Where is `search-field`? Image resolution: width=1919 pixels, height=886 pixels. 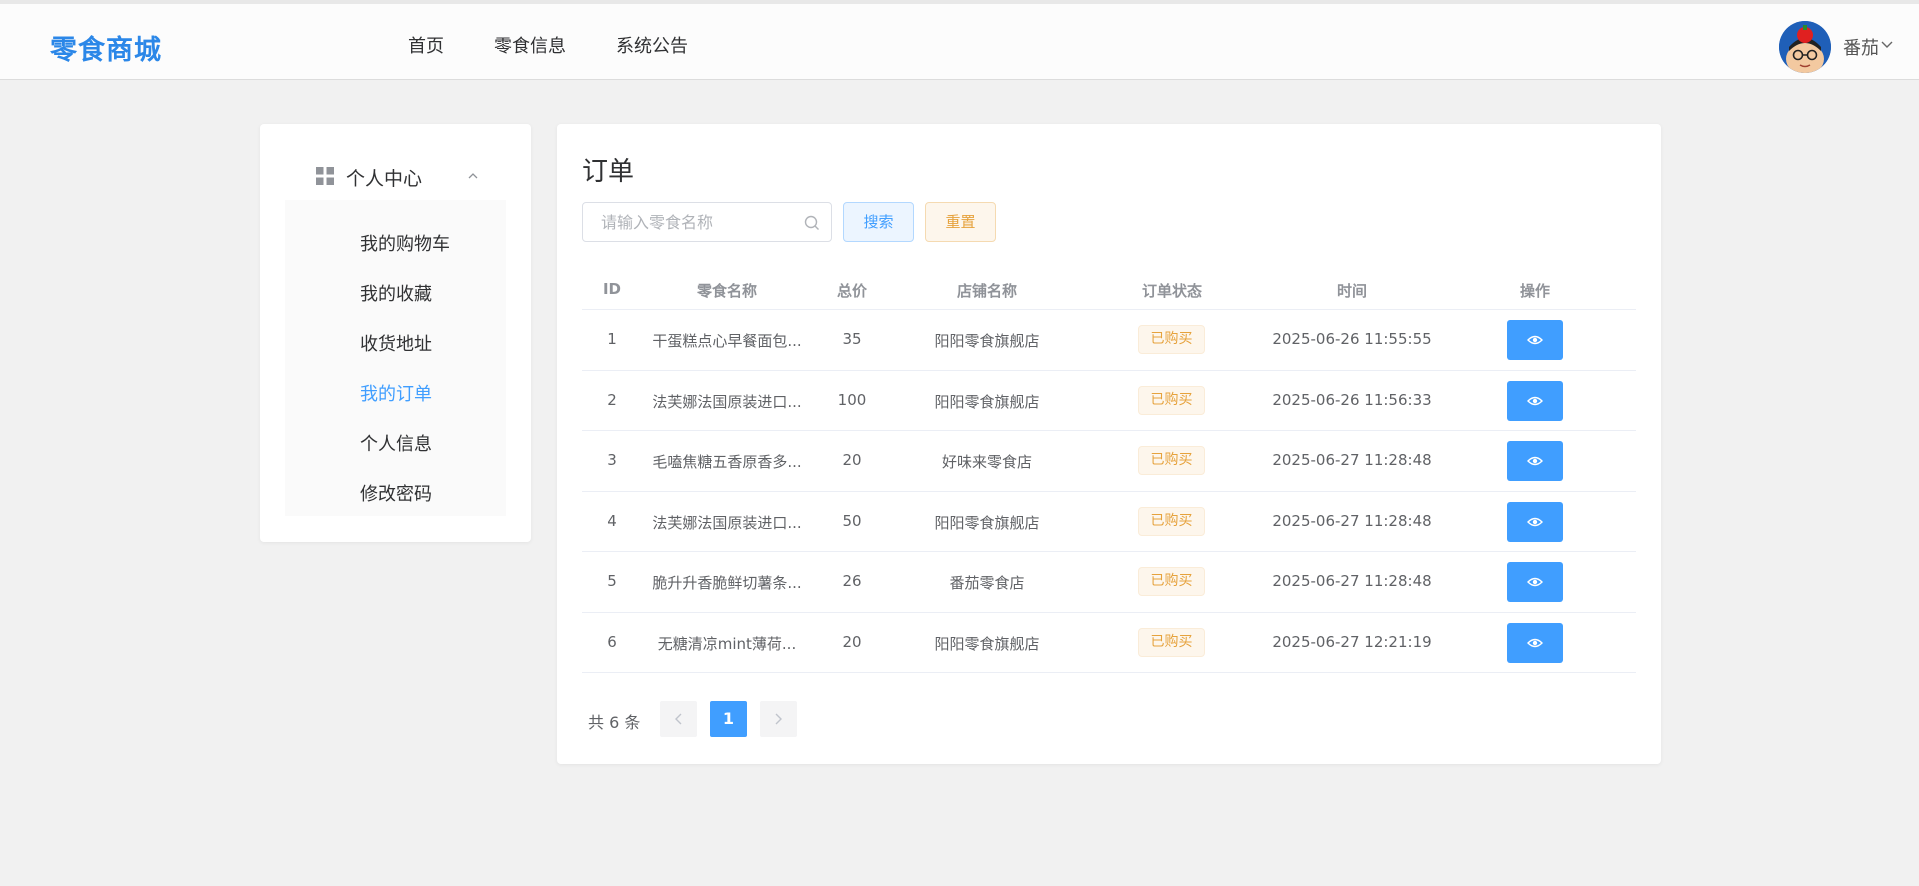
search-field is located at coordinates (707, 222).